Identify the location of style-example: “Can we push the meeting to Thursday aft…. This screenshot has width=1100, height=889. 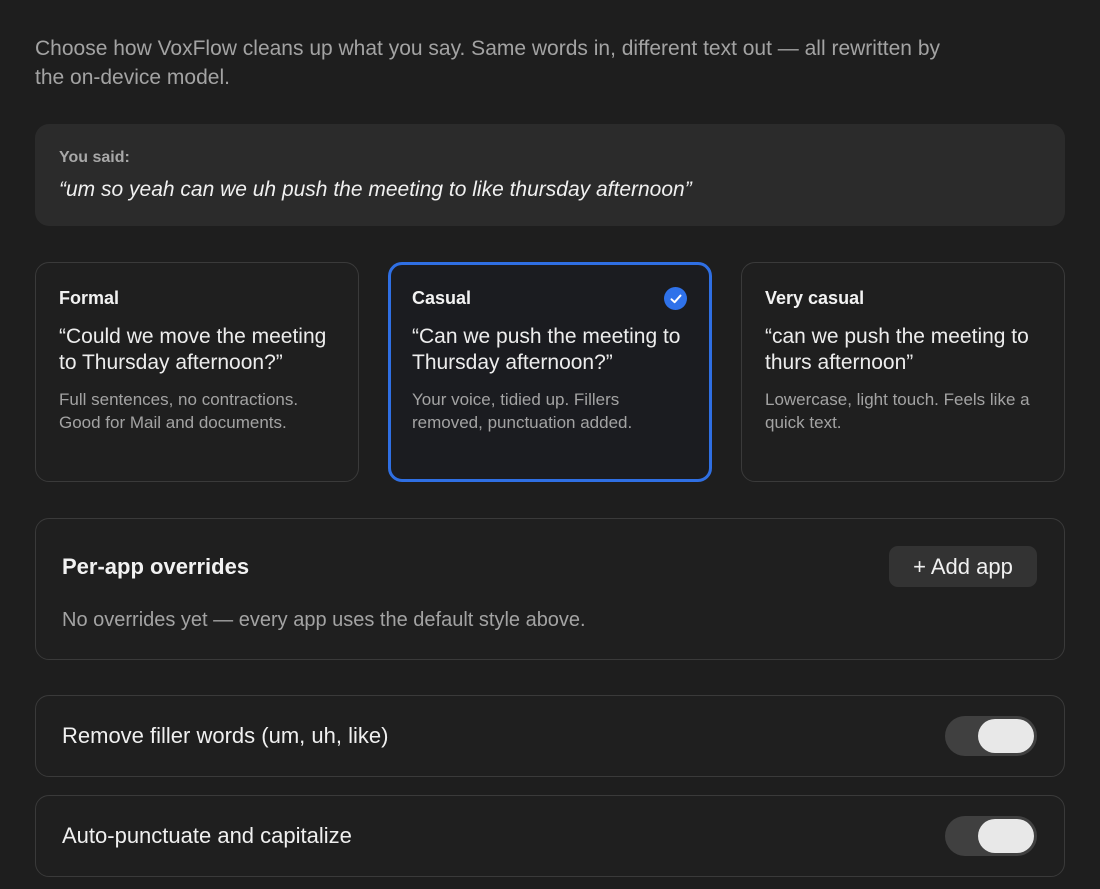
(546, 349).